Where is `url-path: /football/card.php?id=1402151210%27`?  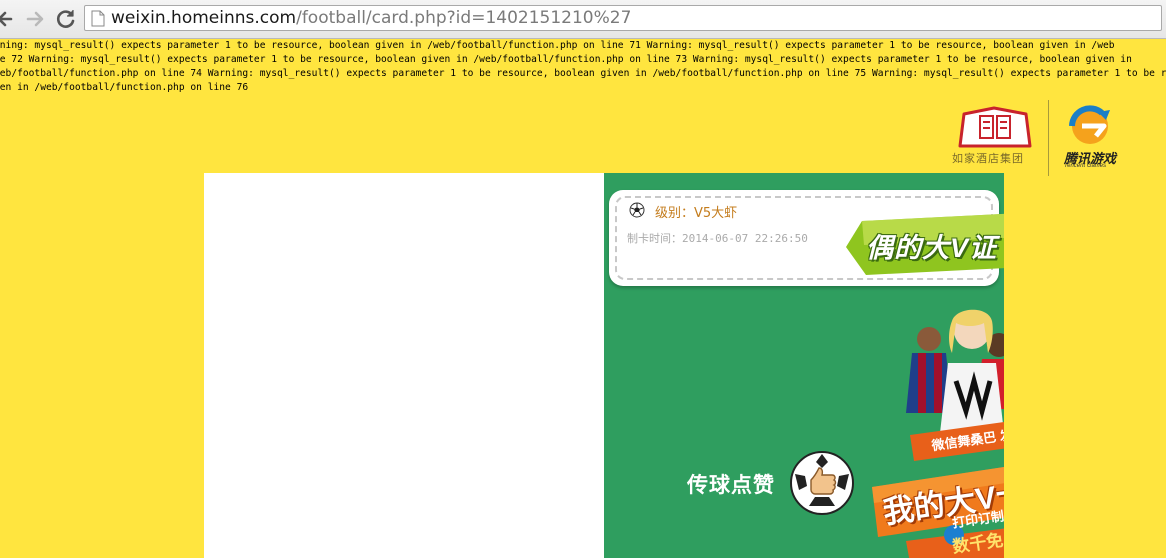 url-path: /football/card.php?id=1402151210%27 is located at coordinates (464, 18).